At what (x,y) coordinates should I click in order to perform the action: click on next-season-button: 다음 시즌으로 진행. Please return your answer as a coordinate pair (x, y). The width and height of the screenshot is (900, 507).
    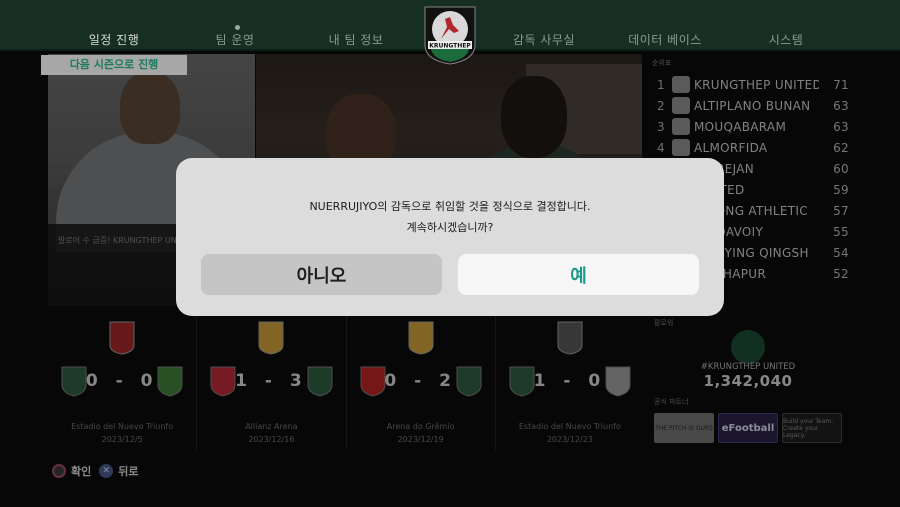
    Looking at the image, I should click on (114, 65).